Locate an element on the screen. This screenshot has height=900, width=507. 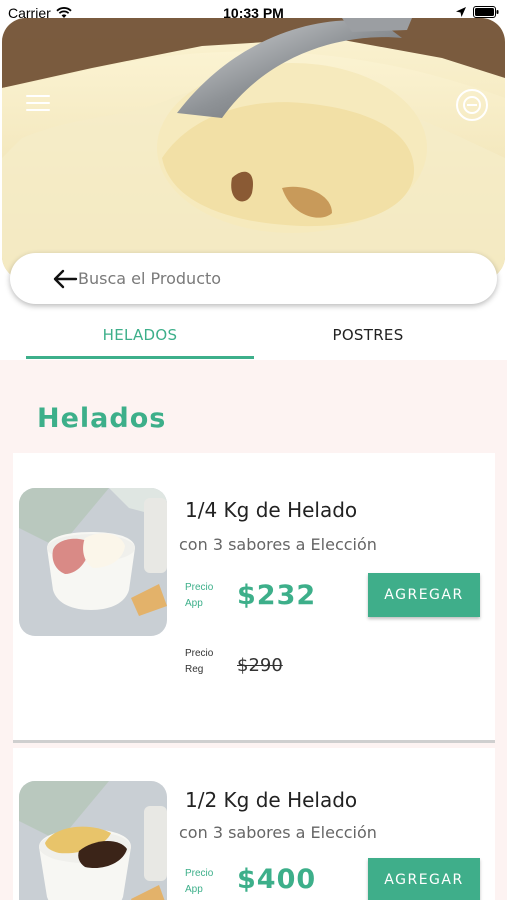
category-tabs: HELADOS POSTRES is located at coordinates (253, 332).